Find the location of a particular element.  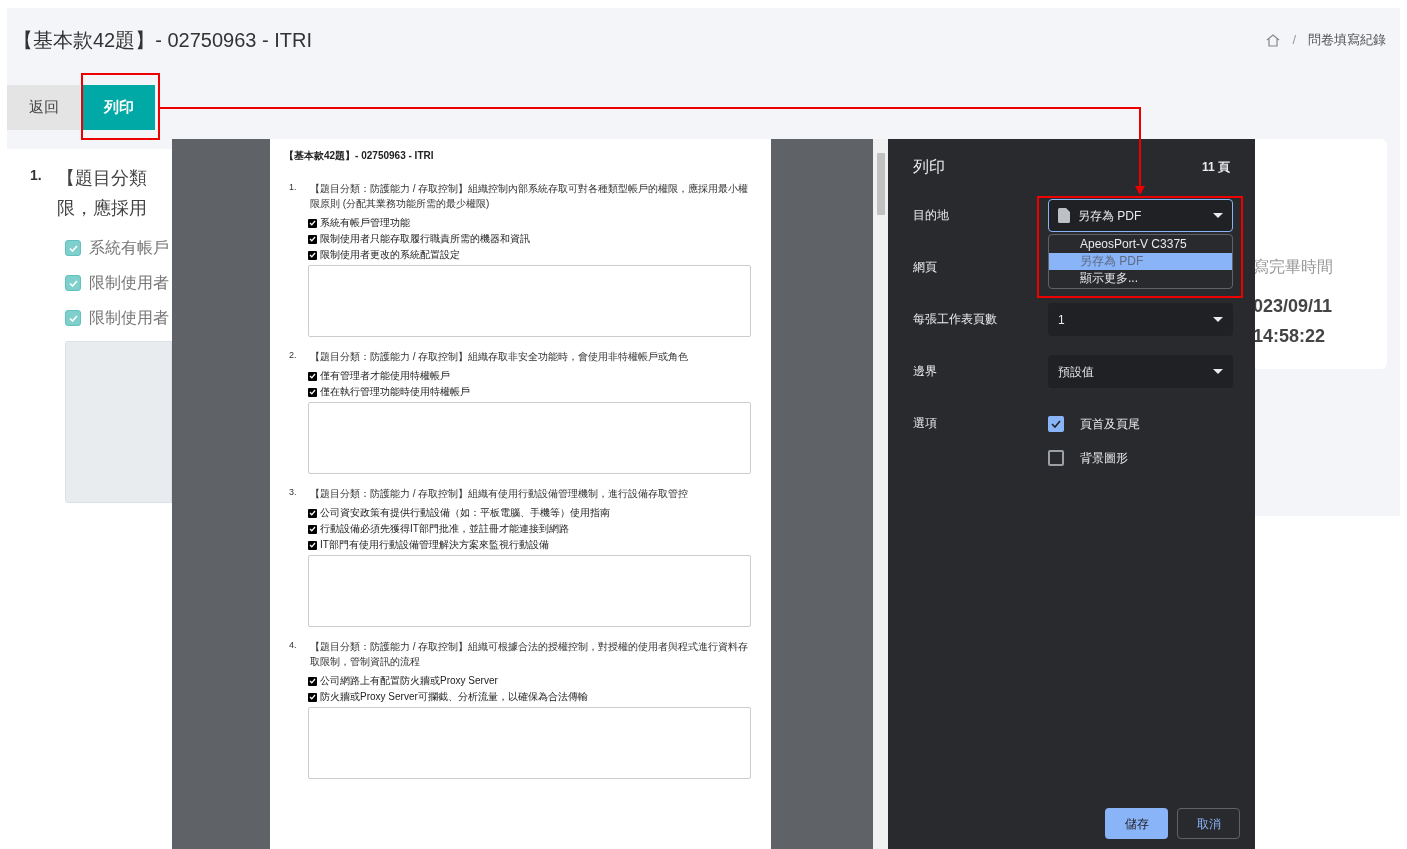

question-text: 【題目分類：防護能力 / 存取控制】組織有使用行動設備管理機制，進行設備存取管控 is located at coordinates (499, 494).